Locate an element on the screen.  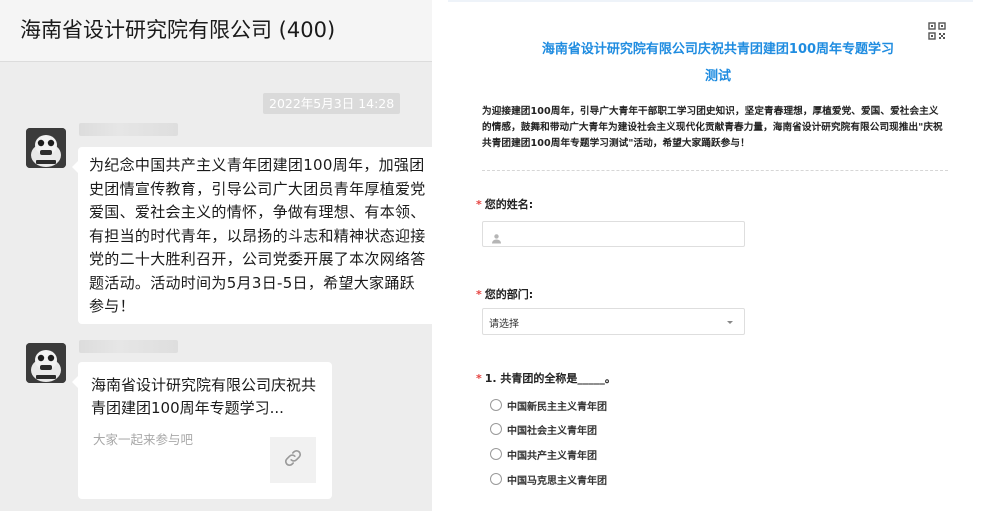
dept-label: * 您的部门: is located at coordinates (504, 294).